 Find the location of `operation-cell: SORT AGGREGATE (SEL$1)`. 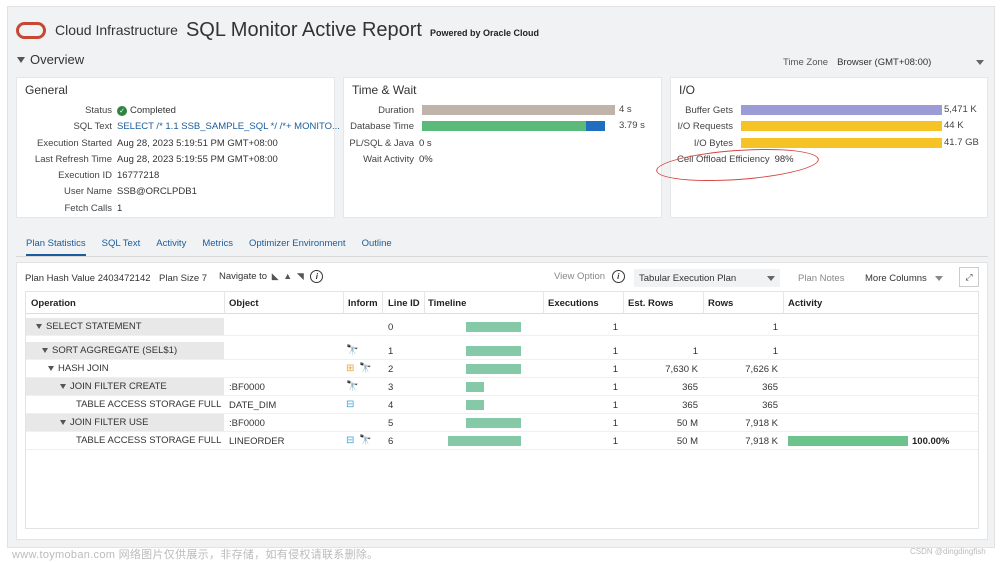

operation-cell: SORT AGGREGATE (SEL$1) is located at coordinates (125, 350).